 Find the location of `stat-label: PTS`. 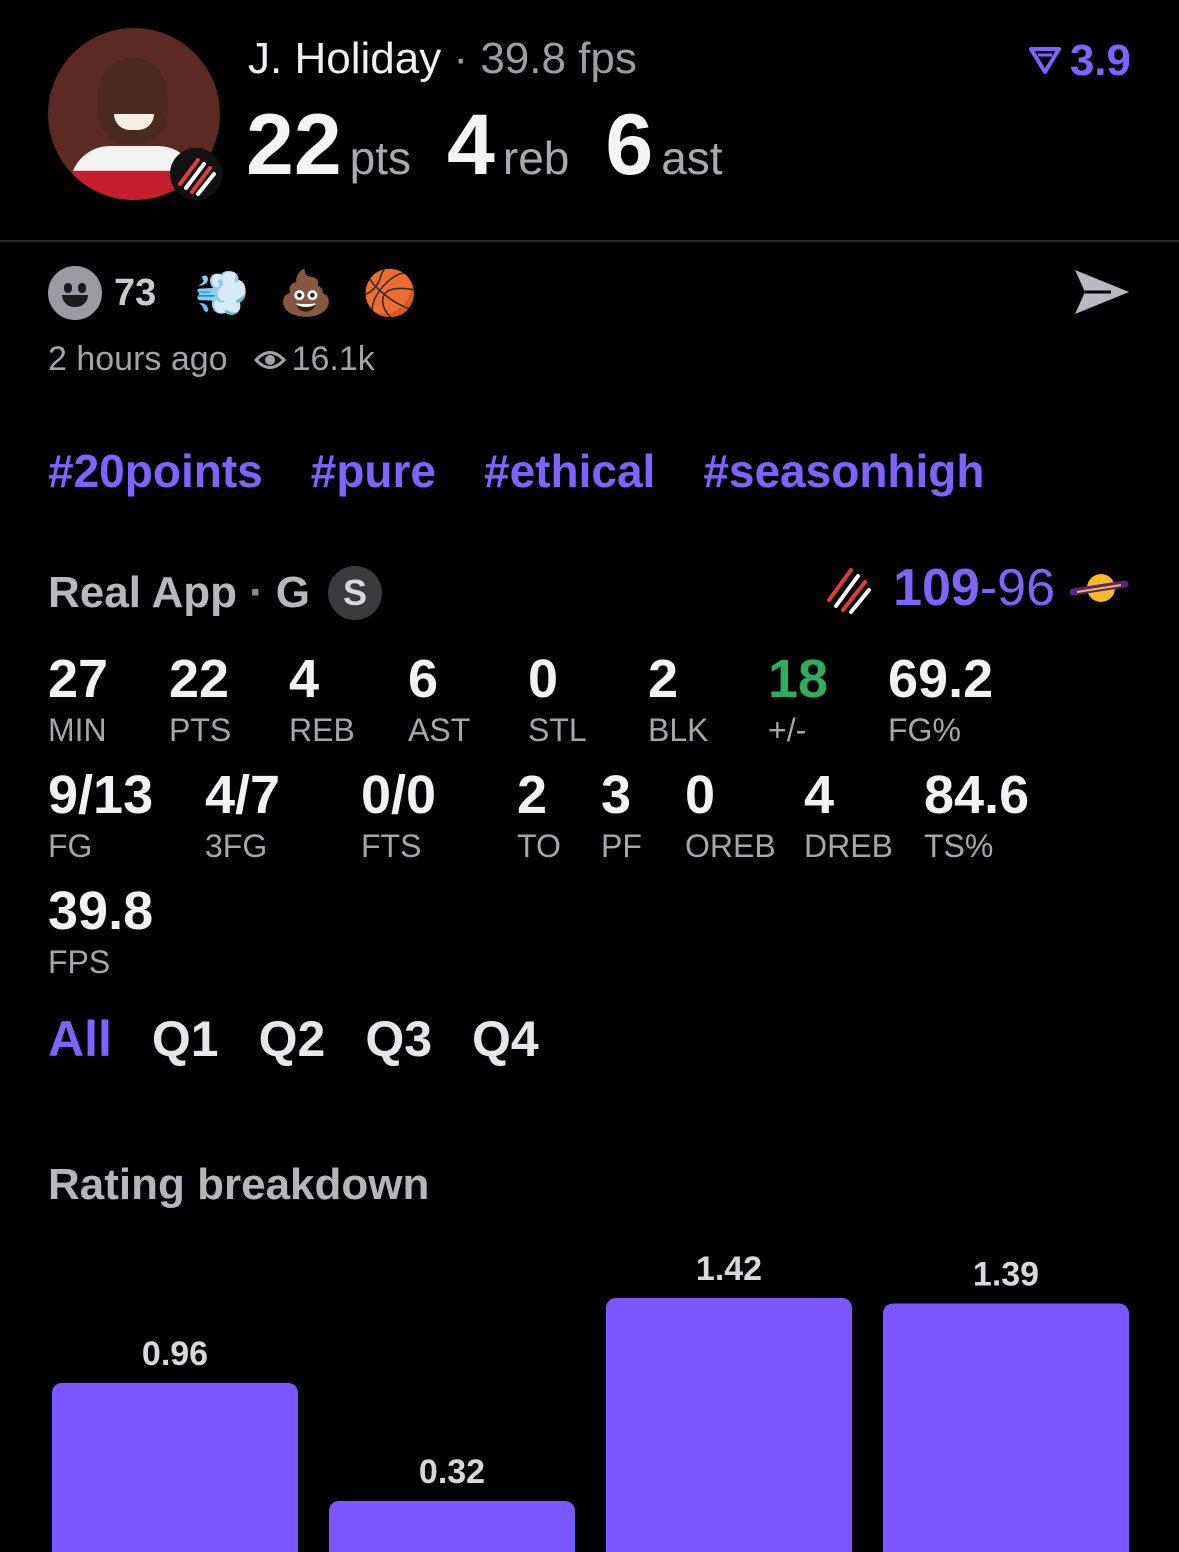

stat-label: PTS is located at coordinates (200, 730).